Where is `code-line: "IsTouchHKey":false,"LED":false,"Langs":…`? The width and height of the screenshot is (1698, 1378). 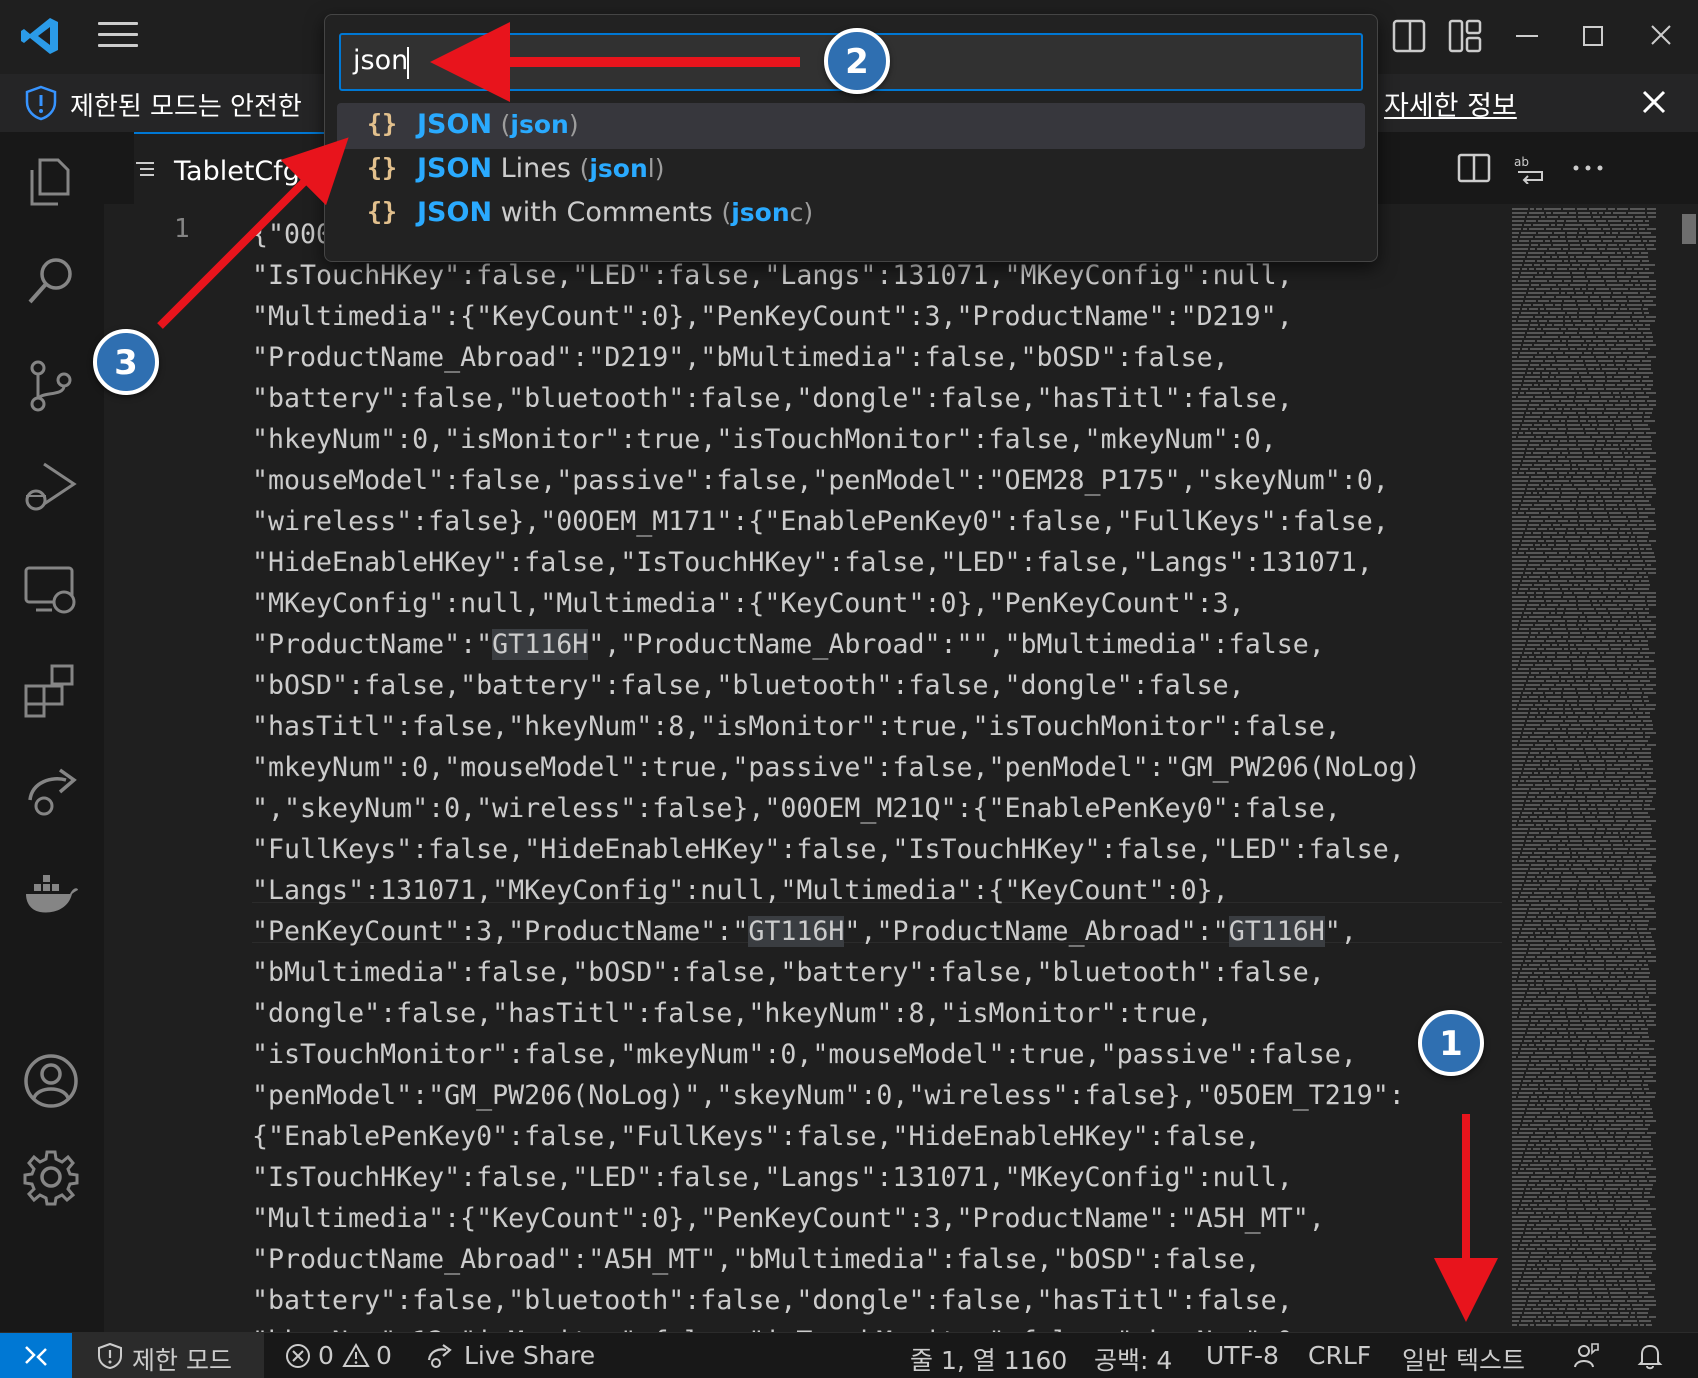
code-line: "IsTouchHKey":false,"LED":false,"Langs":… is located at coordinates (836, 1177).